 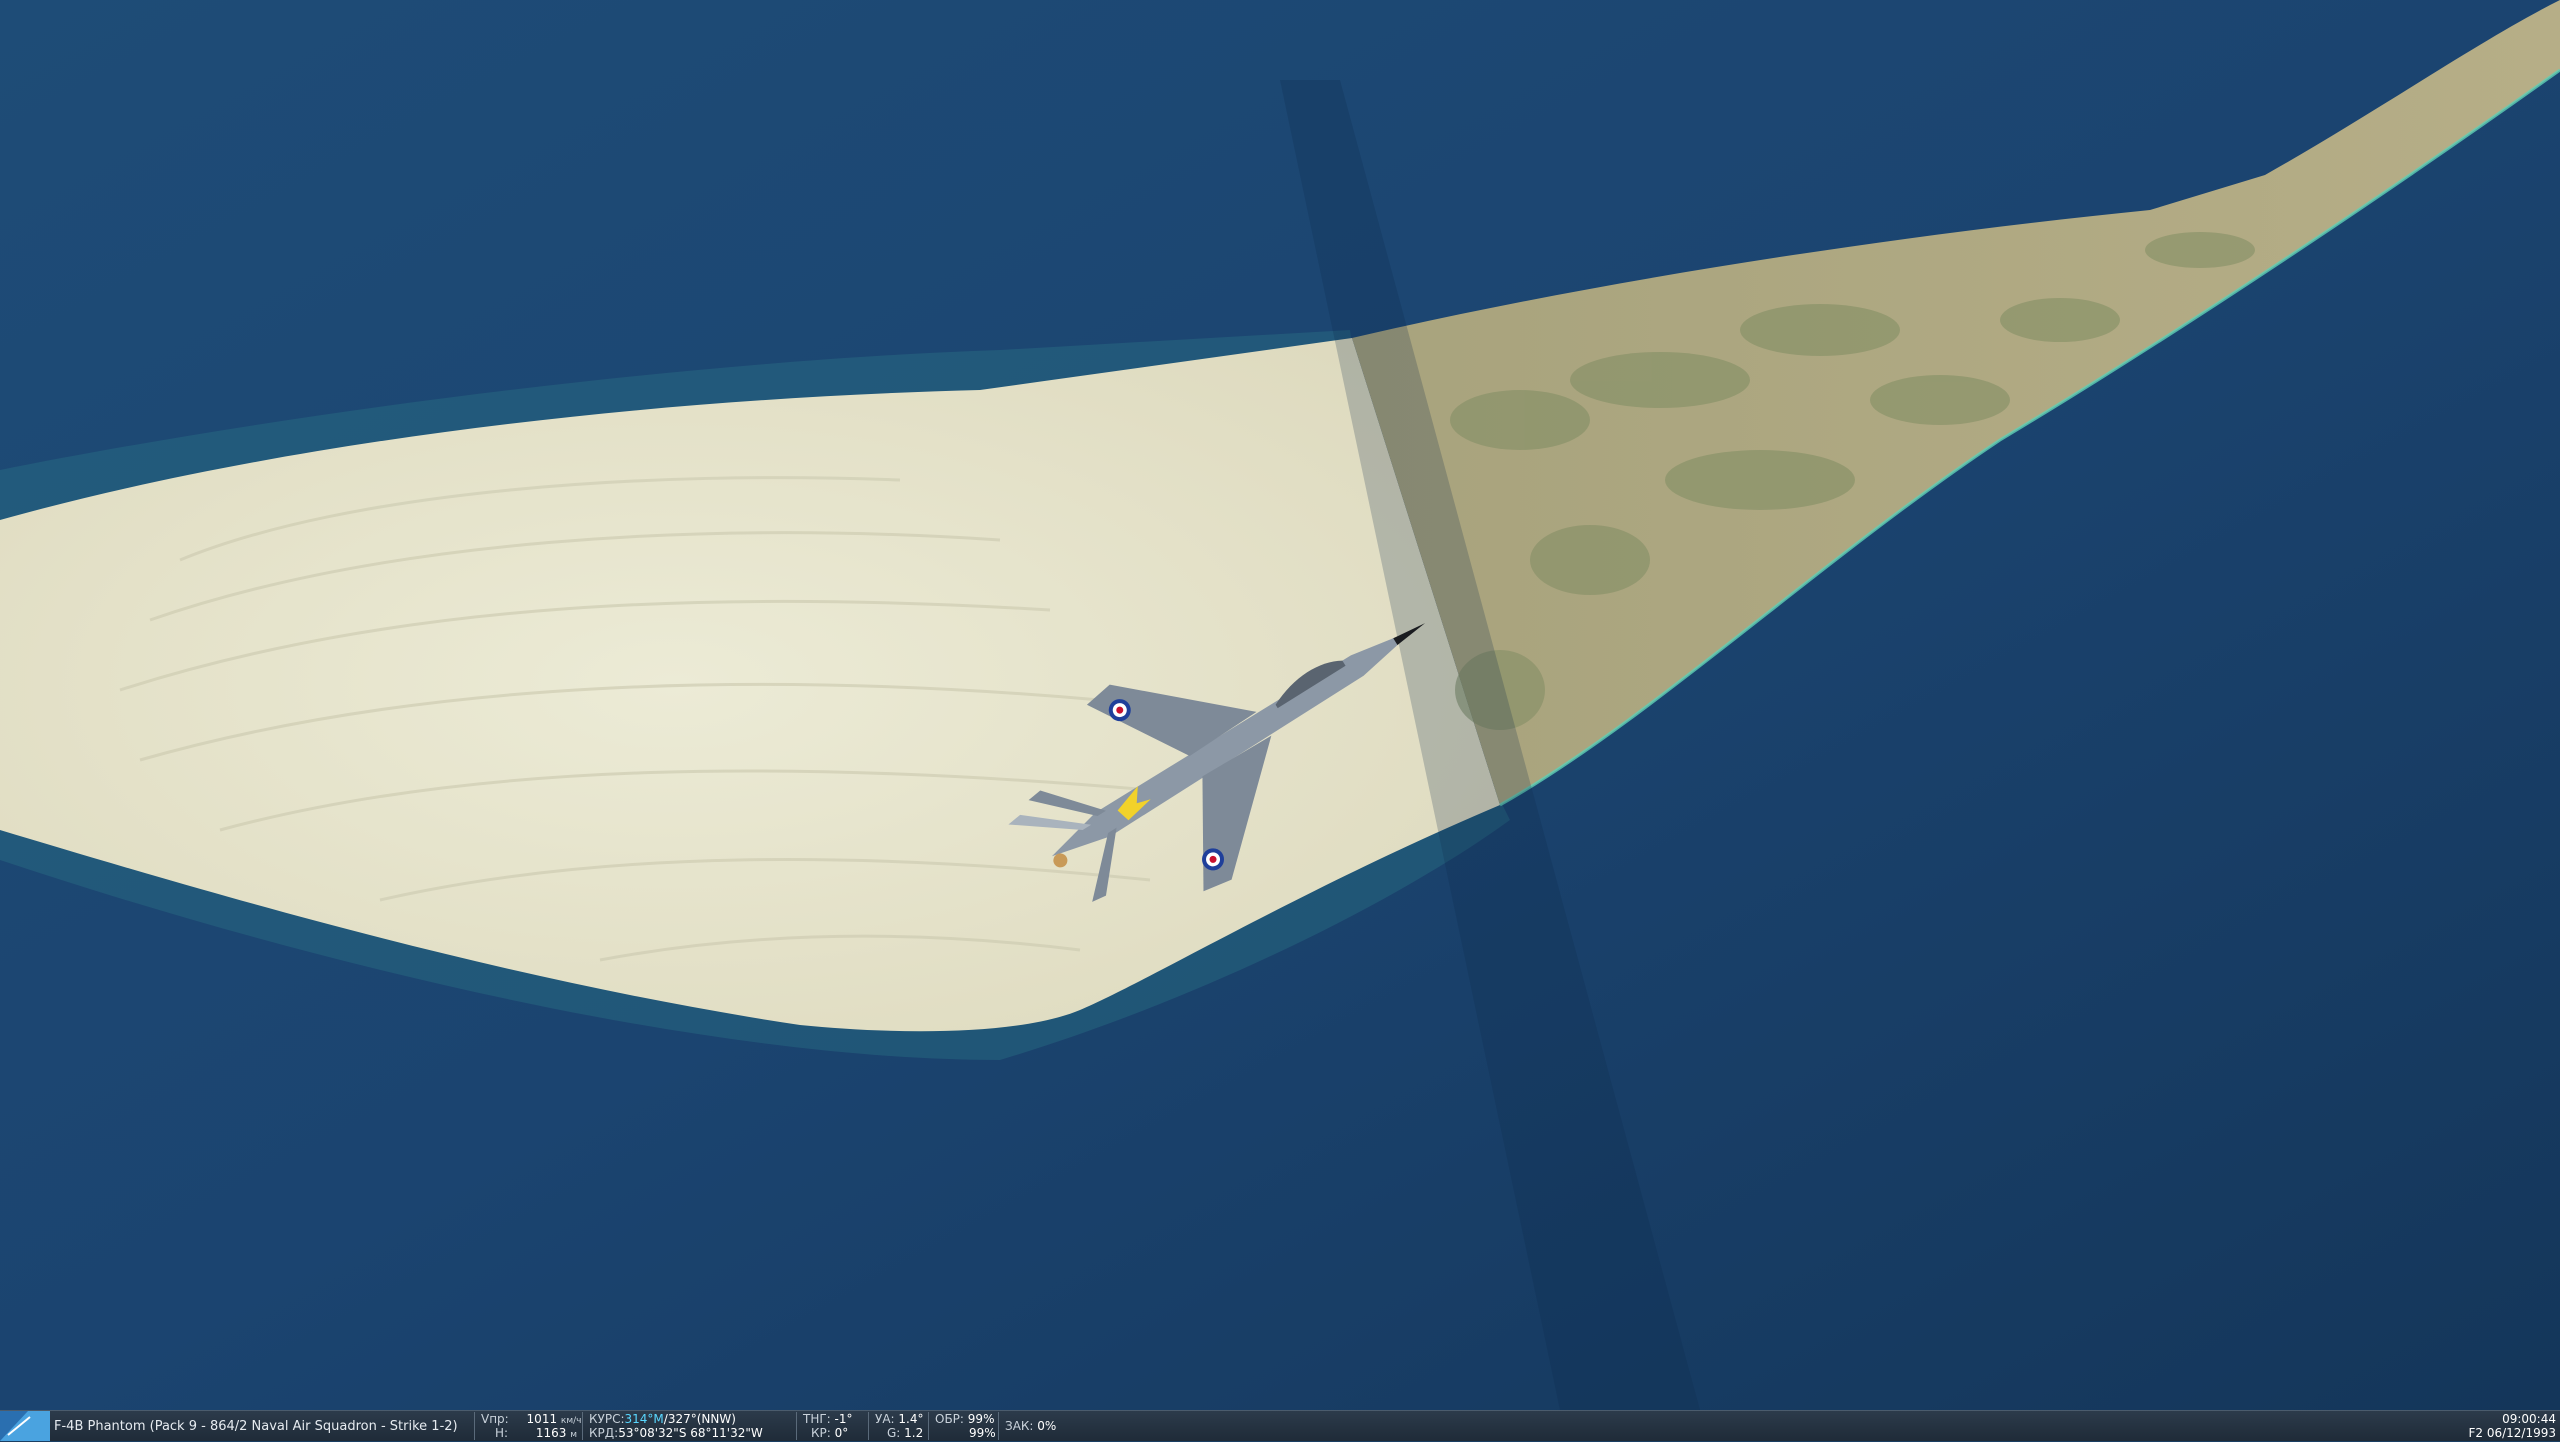 I want to click on unit-flag-icon, so click(x=25, y=1426).